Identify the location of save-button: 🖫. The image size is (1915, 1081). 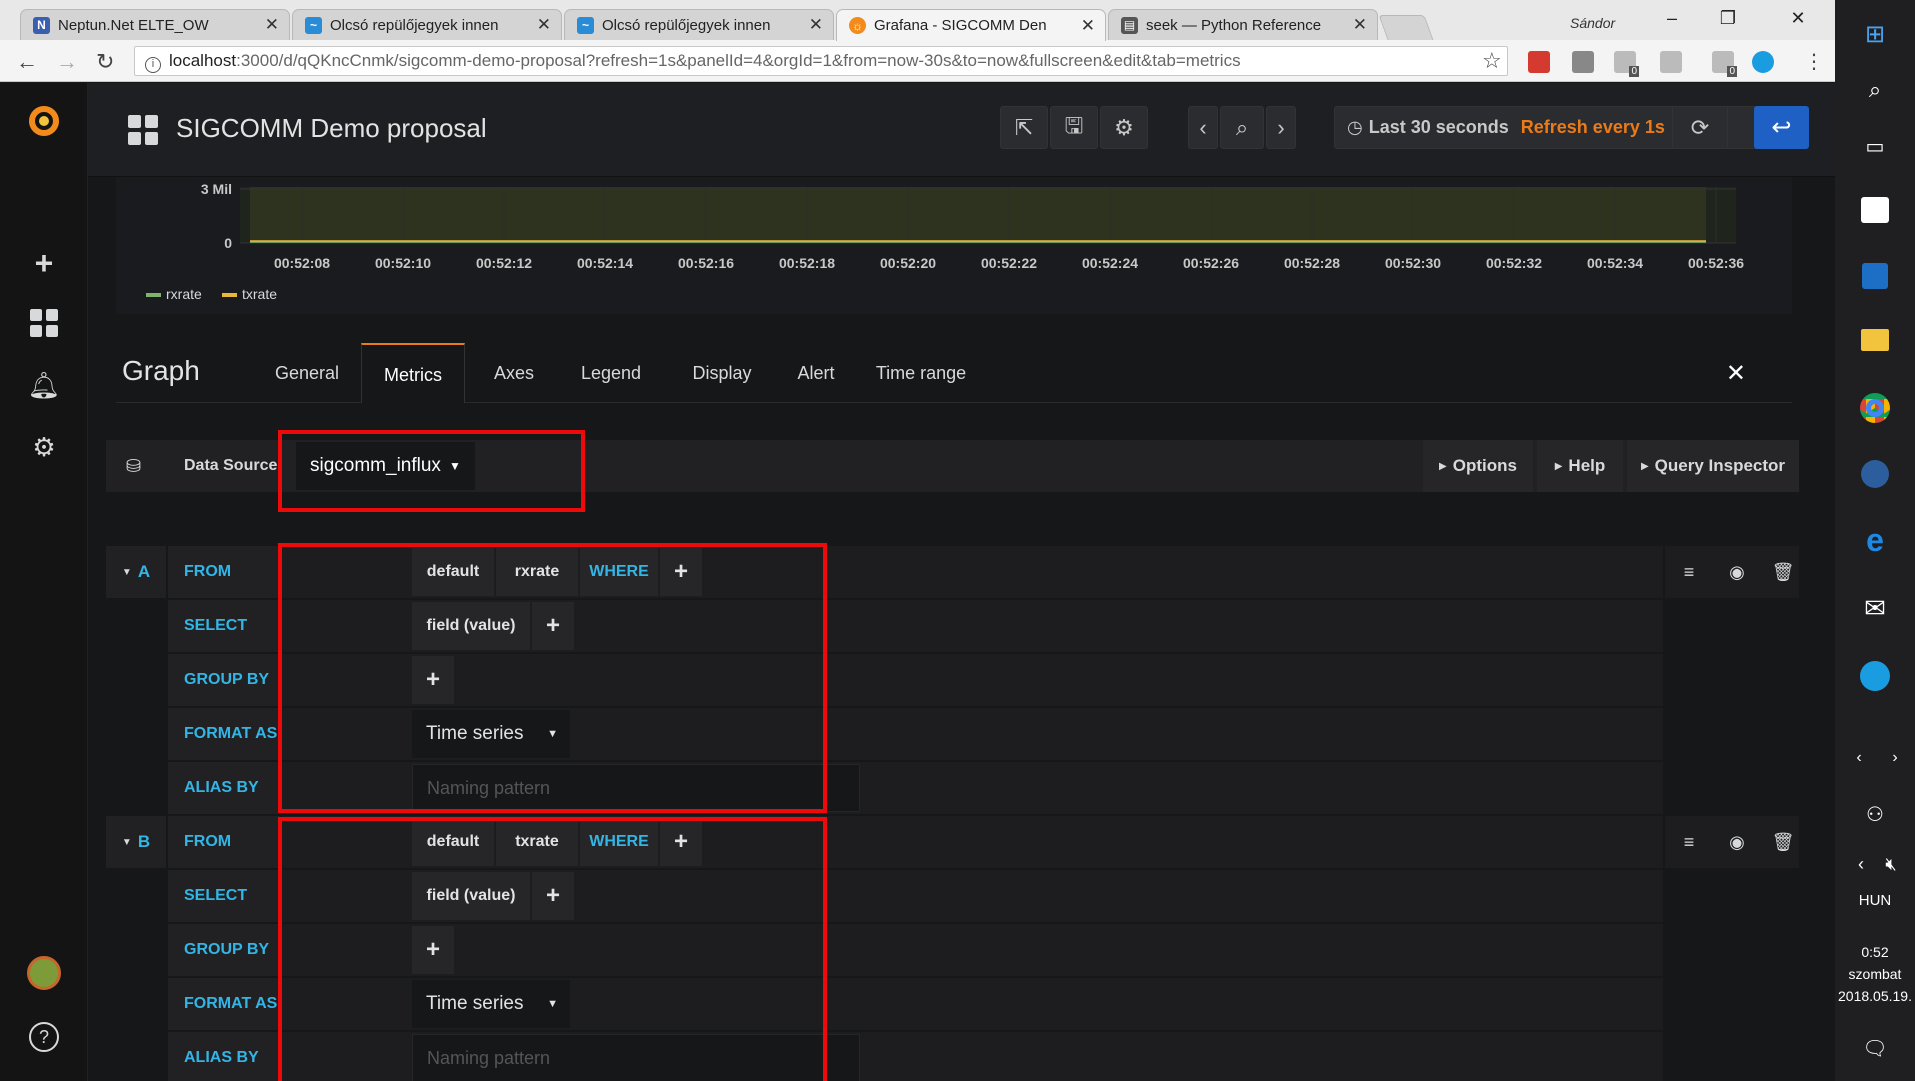
(1074, 127).